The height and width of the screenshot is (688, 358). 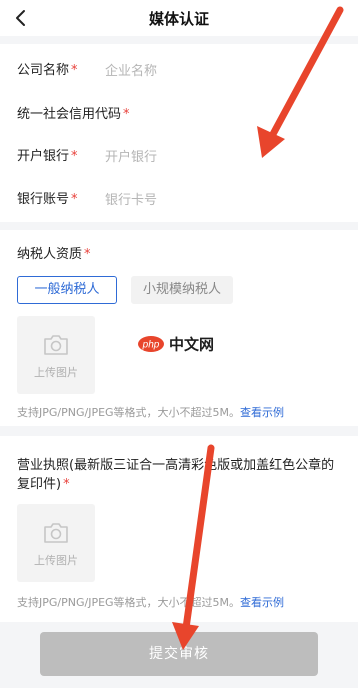 I want to click on license-upload-box: 上传图片, so click(x=56, y=543).